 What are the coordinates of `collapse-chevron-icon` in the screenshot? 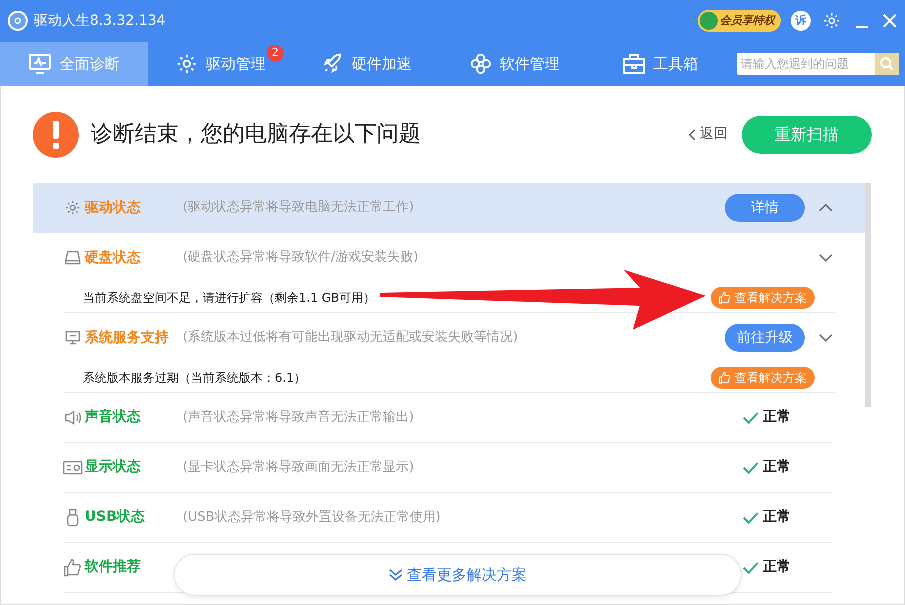 It's located at (826, 208).